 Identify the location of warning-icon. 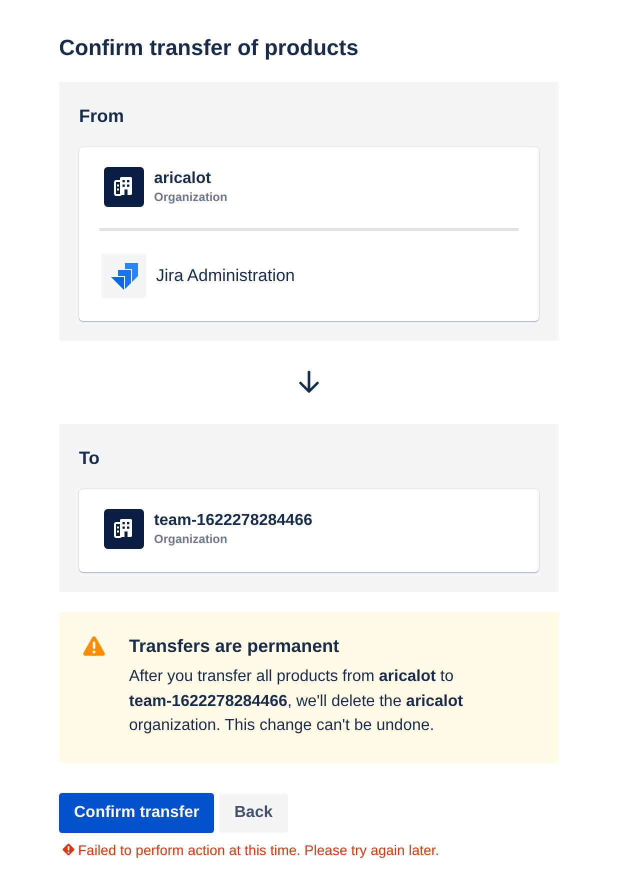
(94, 646).